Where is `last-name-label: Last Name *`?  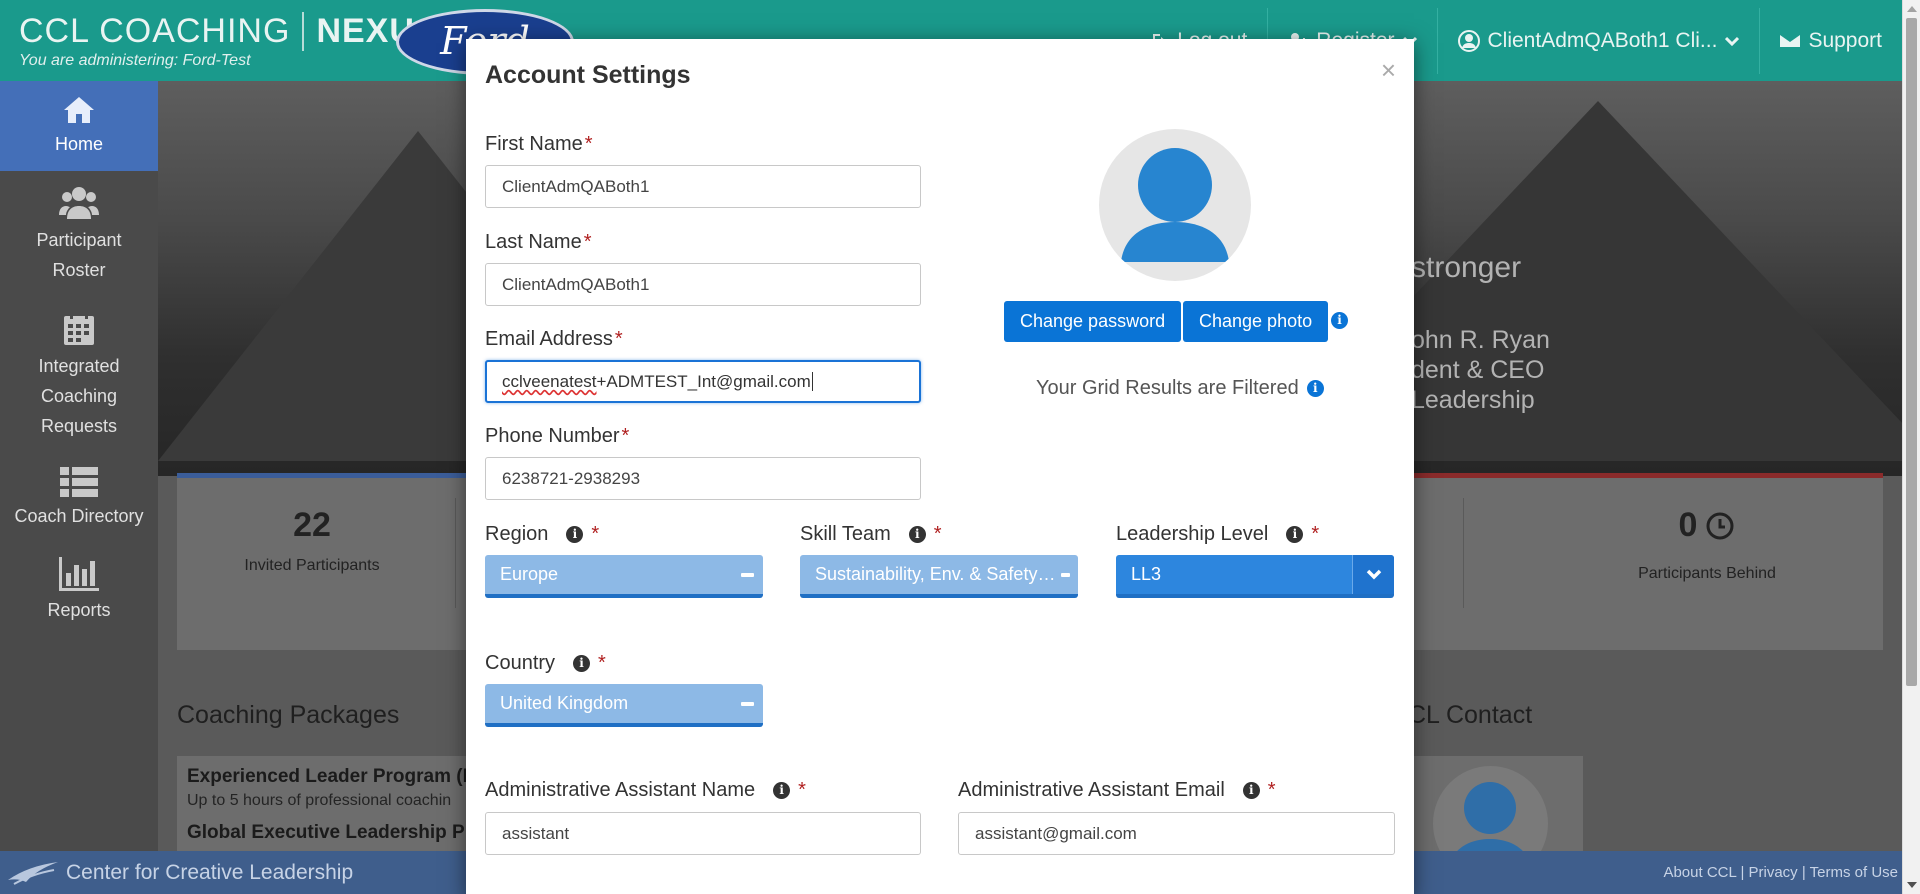
last-name-label: Last Name * is located at coordinates (538, 242).